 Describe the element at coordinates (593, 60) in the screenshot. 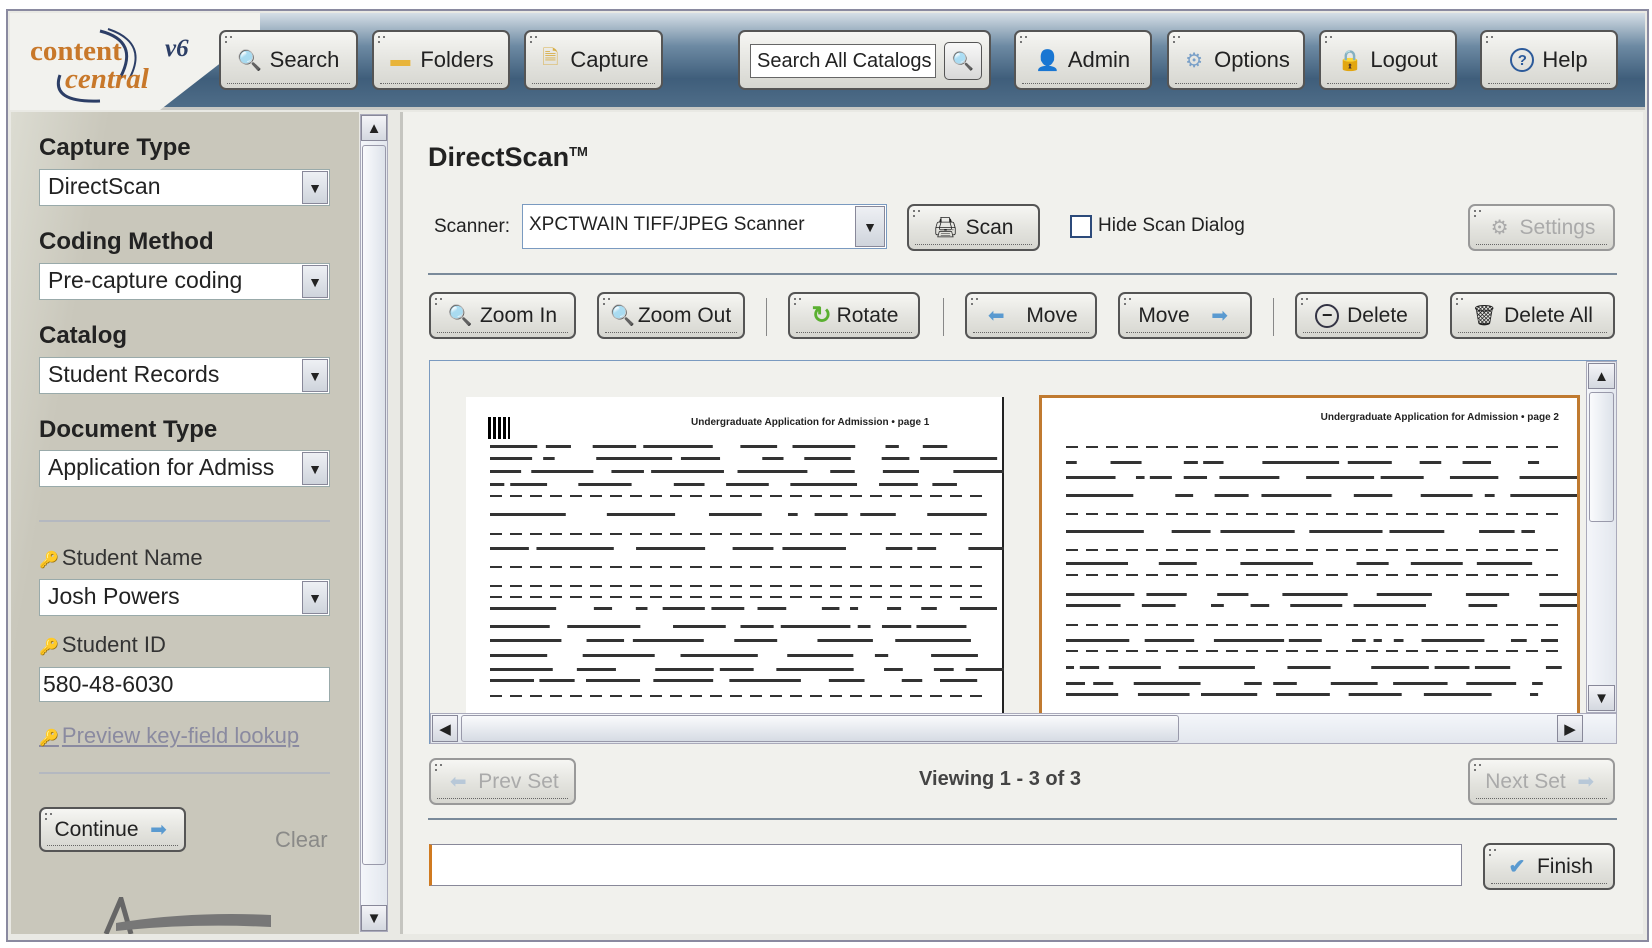

I see `capture-nav-button: 🗎 Capture` at that location.